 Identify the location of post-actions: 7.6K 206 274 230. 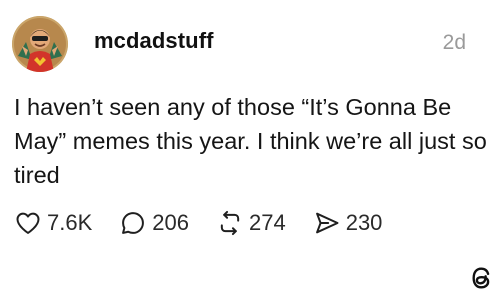
(198, 223).